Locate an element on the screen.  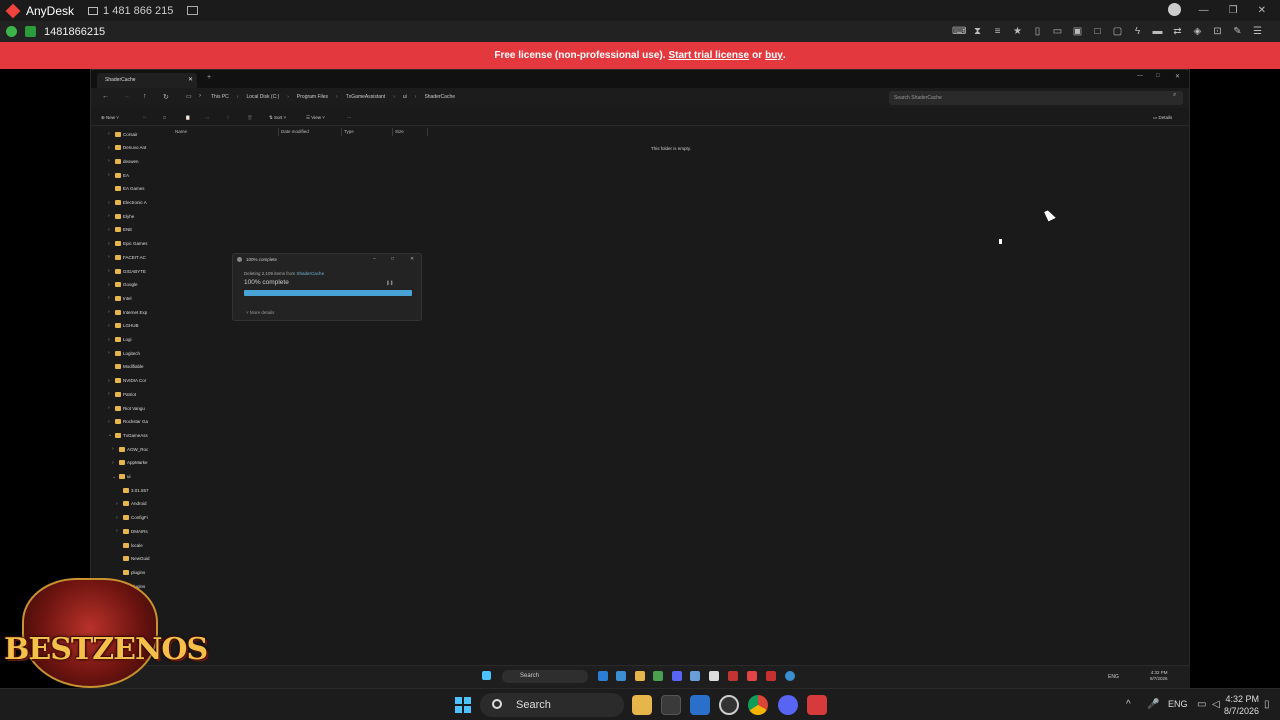
refresh-icon: ↻ is located at coordinates (166, 97).